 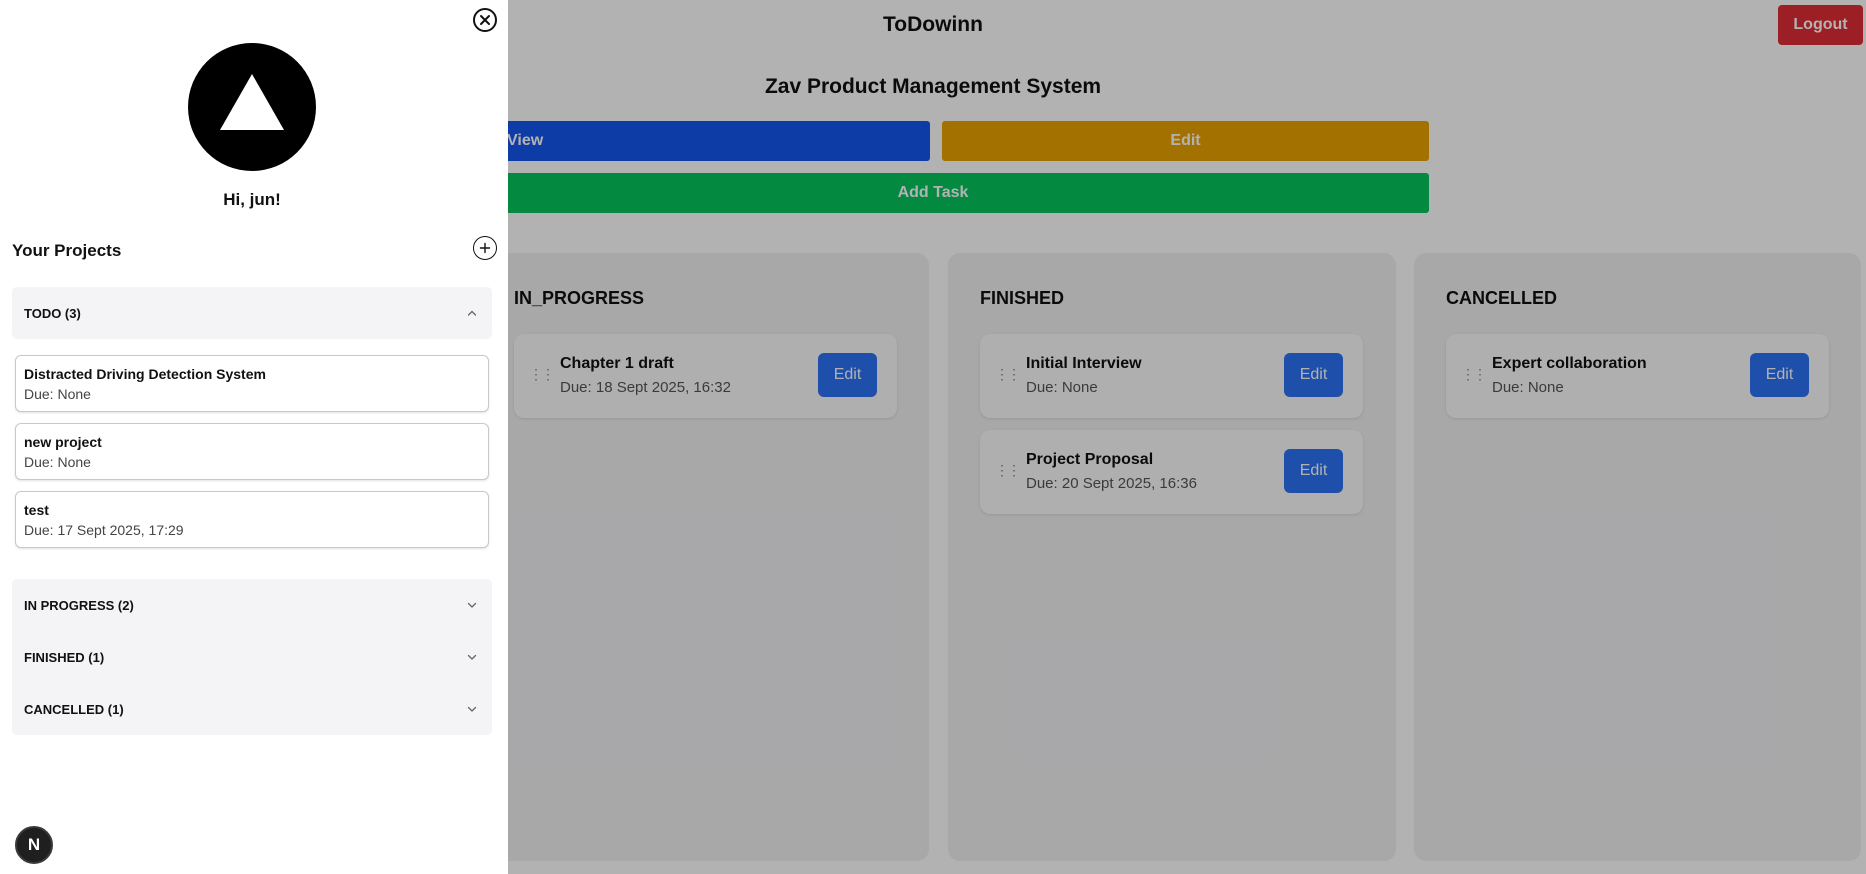 What do you see at coordinates (36, 510) in the screenshot?
I see `project-name: test` at bounding box center [36, 510].